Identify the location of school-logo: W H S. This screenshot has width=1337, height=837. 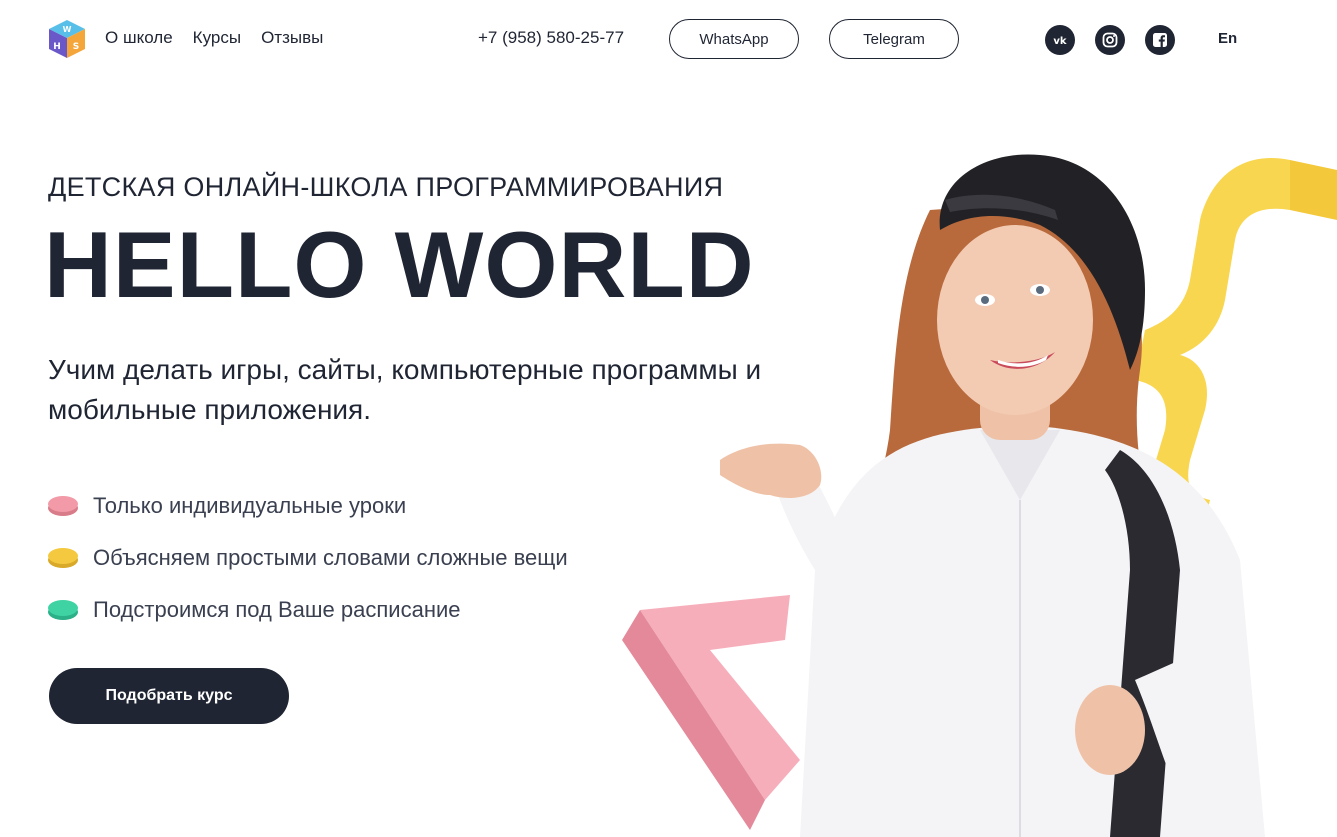
(67, 39).